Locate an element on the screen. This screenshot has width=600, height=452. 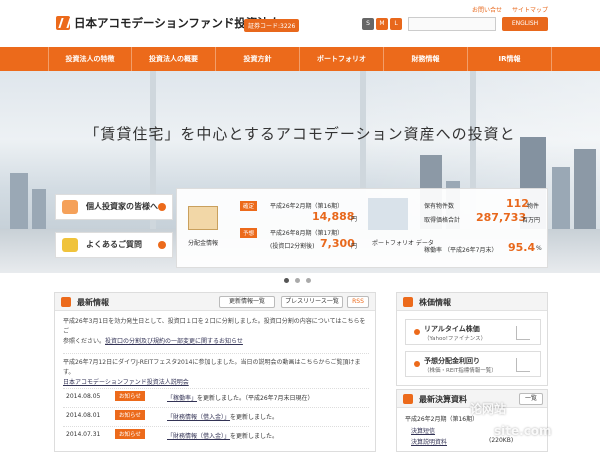
rss-button: RSS is located at coordinates (358, 302).